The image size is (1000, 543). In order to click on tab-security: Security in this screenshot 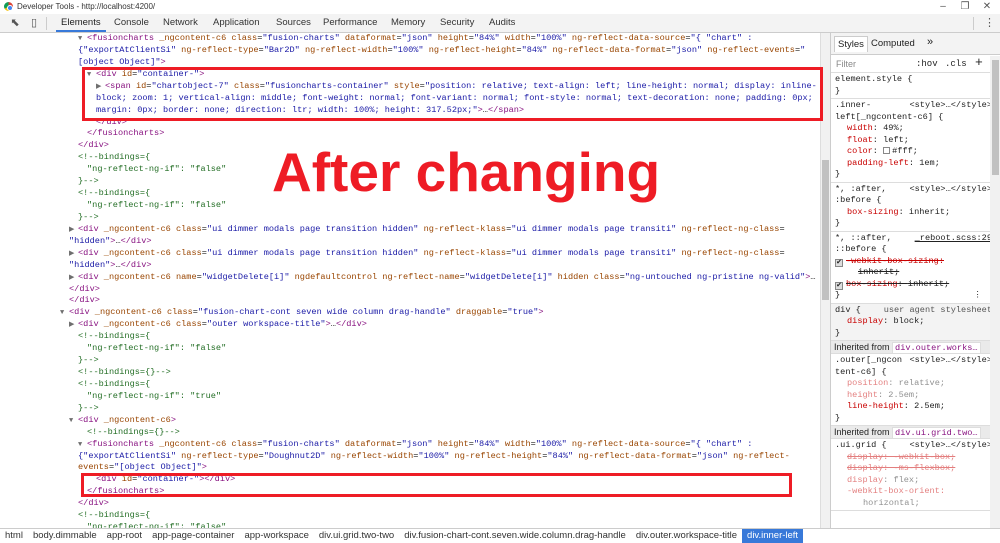, I will do `click(457, 23)`.